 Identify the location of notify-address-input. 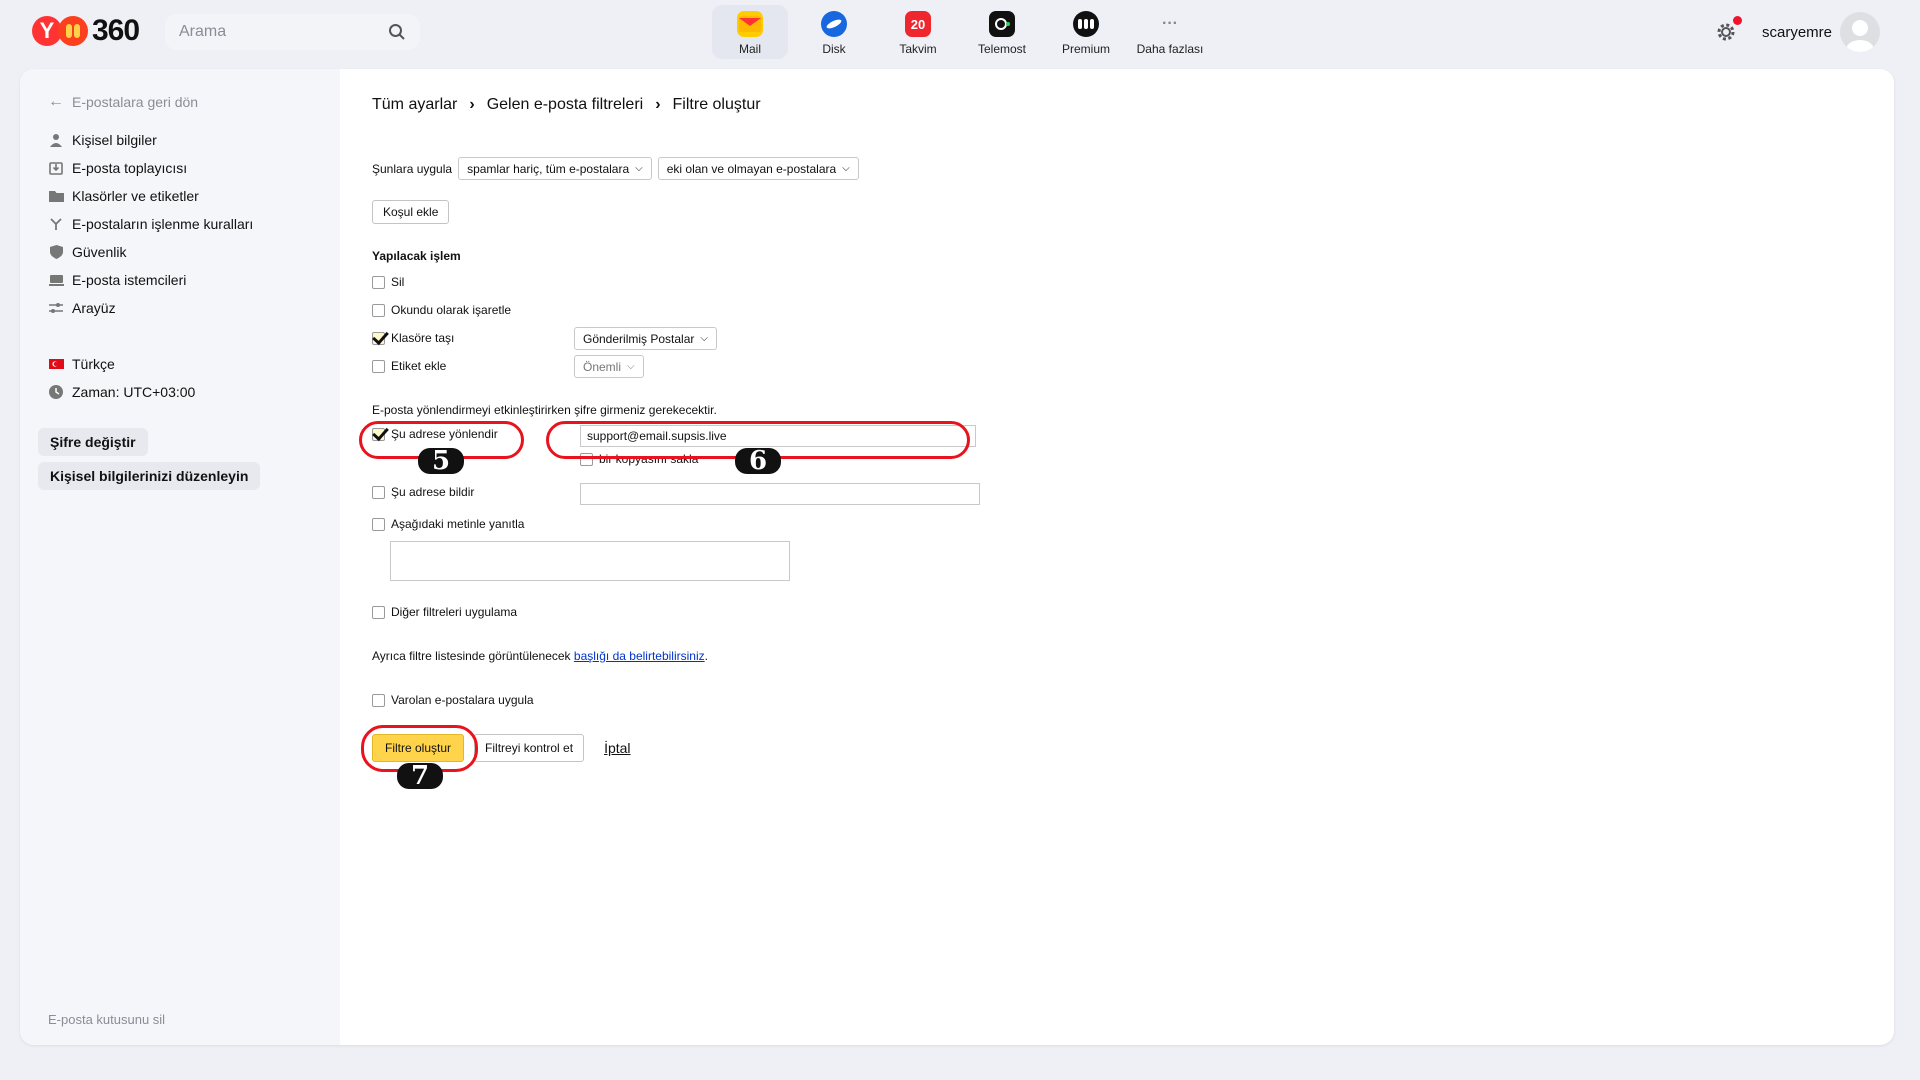
(780, 494).